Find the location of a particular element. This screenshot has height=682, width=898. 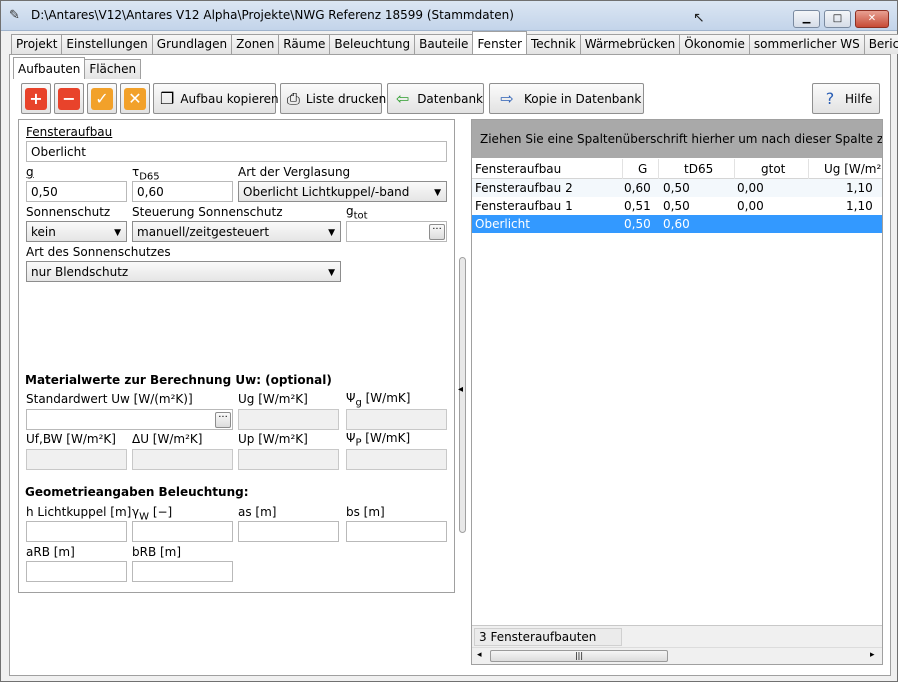

sub-tabs: Aufbauten Flächen is located at coordinates (77, 68).